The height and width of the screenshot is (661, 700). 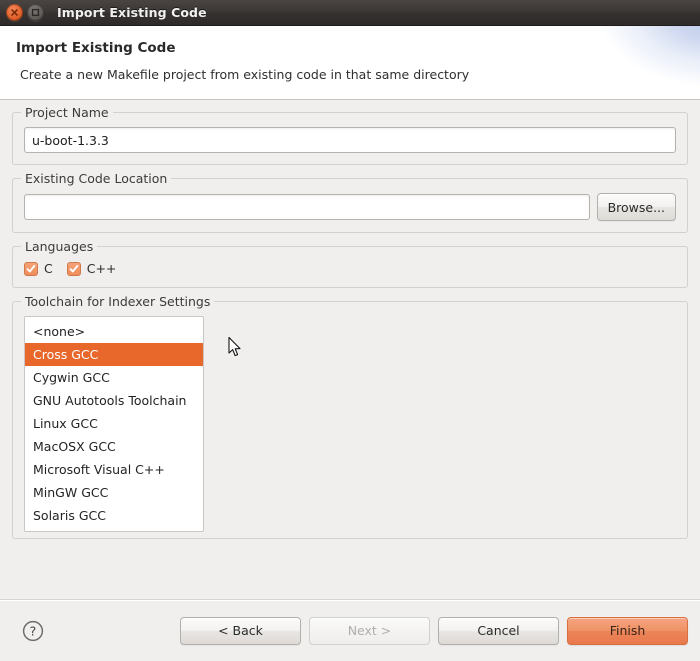 I want to click on list-item: MacOSX GCC, so click(x=114, y=446).